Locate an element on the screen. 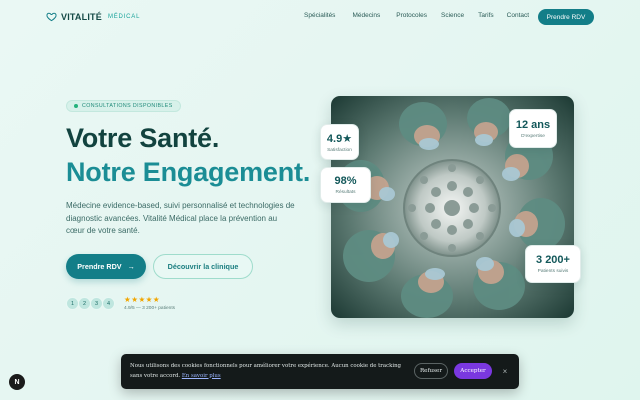 The width and height of the screenshot is (640, 400). stat-value: 3 200+ is located at coordinates (553, 260).